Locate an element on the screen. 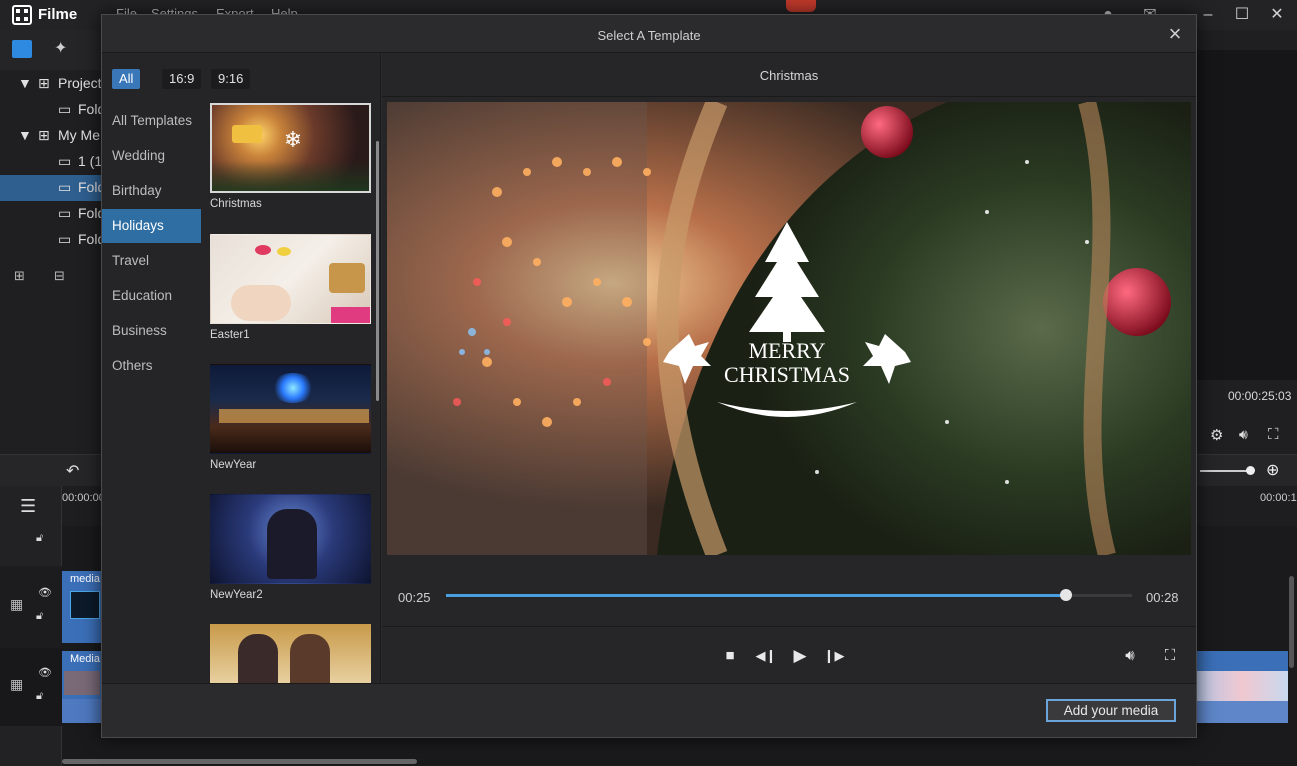  previous-frame-icon: ◀❙ is located at coordinates (766, 656).